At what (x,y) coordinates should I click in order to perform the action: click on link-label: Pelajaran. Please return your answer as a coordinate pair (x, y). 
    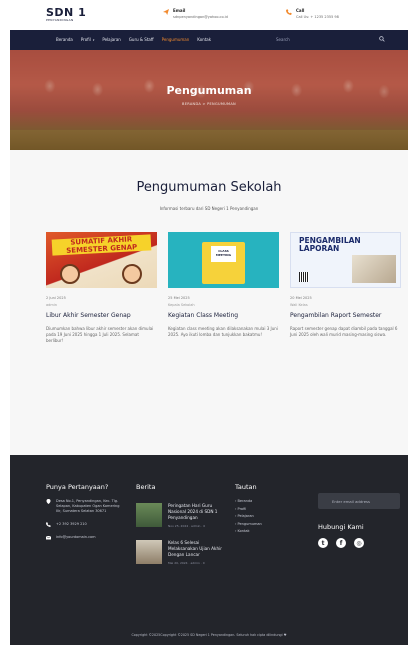
    Looking at the image, I should click on (245, 516).